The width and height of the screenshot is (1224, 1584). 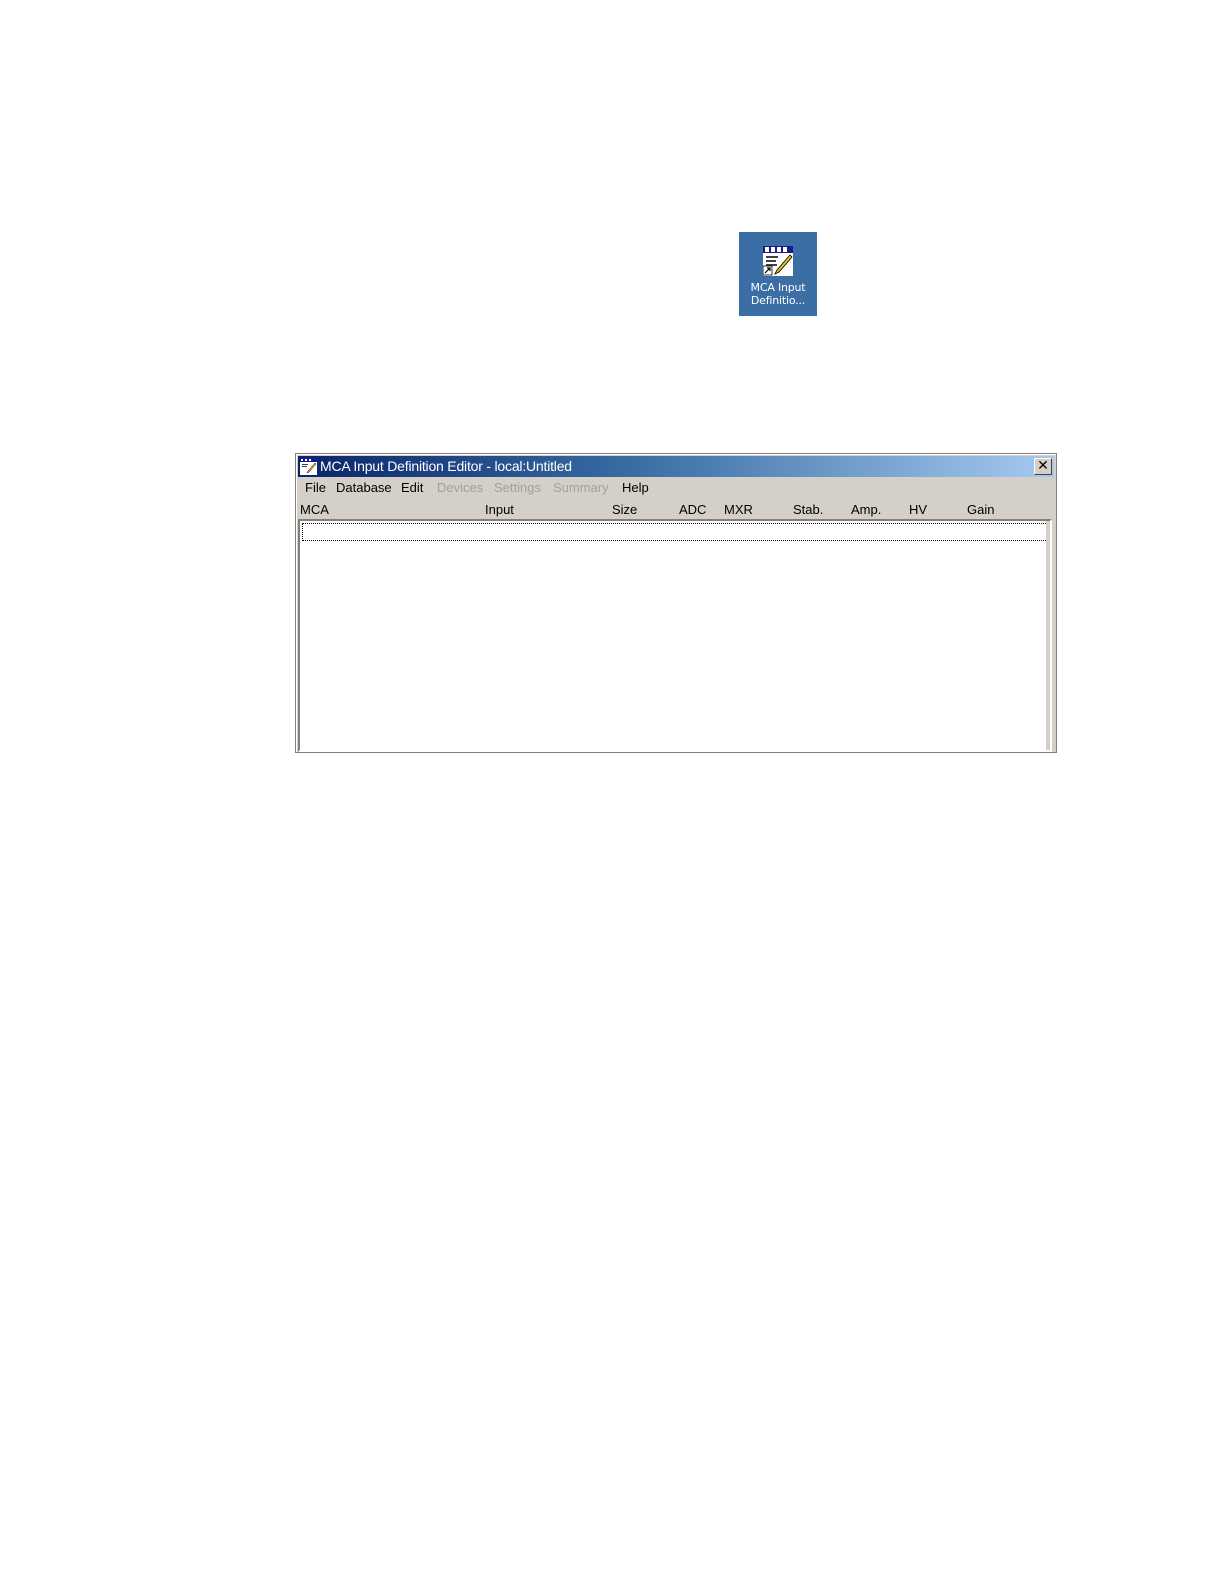 What do you see at coordinates (675, 635) in the screenshot?
I see `input-definition-list` at bounding box center [675, 635].